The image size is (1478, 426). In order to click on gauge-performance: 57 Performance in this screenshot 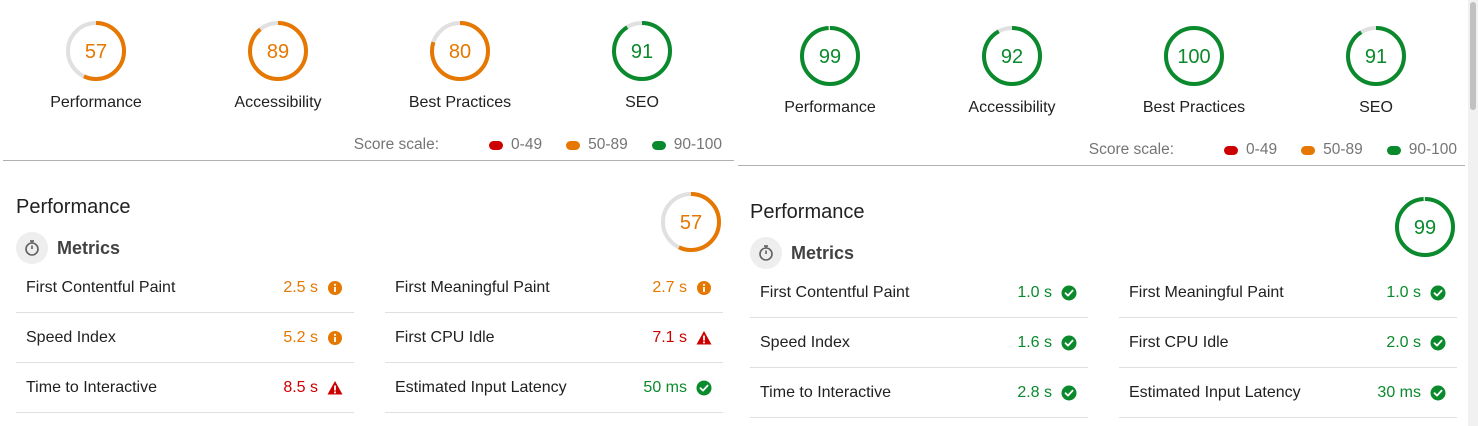, I will do `click(96, 66)`.